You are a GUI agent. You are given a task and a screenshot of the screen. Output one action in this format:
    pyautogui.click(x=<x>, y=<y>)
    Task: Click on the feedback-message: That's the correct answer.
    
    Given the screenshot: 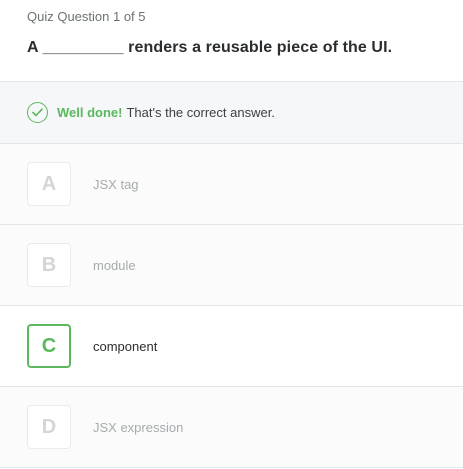 What is the action you would take?
    pyautogui.click(x=200, y=112)
    